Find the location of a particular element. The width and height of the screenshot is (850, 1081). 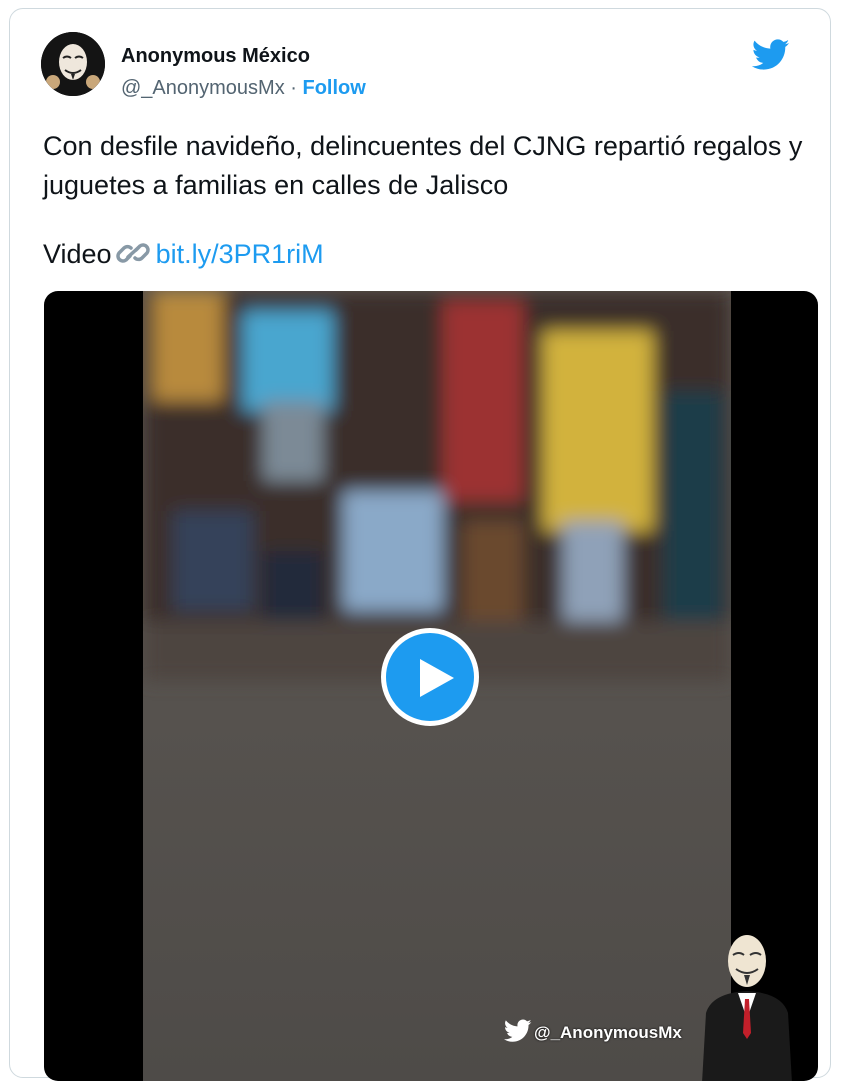

anonymous-figure-icon is located at coordinates (747, 1008).